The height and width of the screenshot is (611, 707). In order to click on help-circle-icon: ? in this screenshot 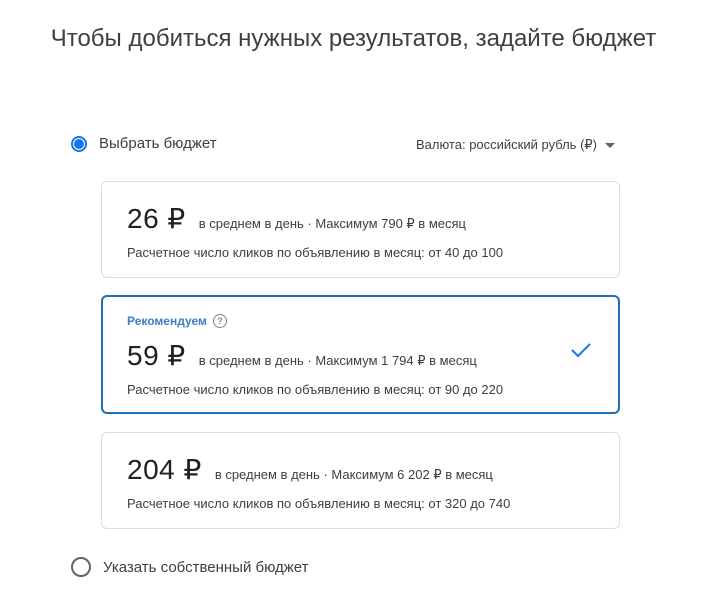, I will do `click(219, 321)`.